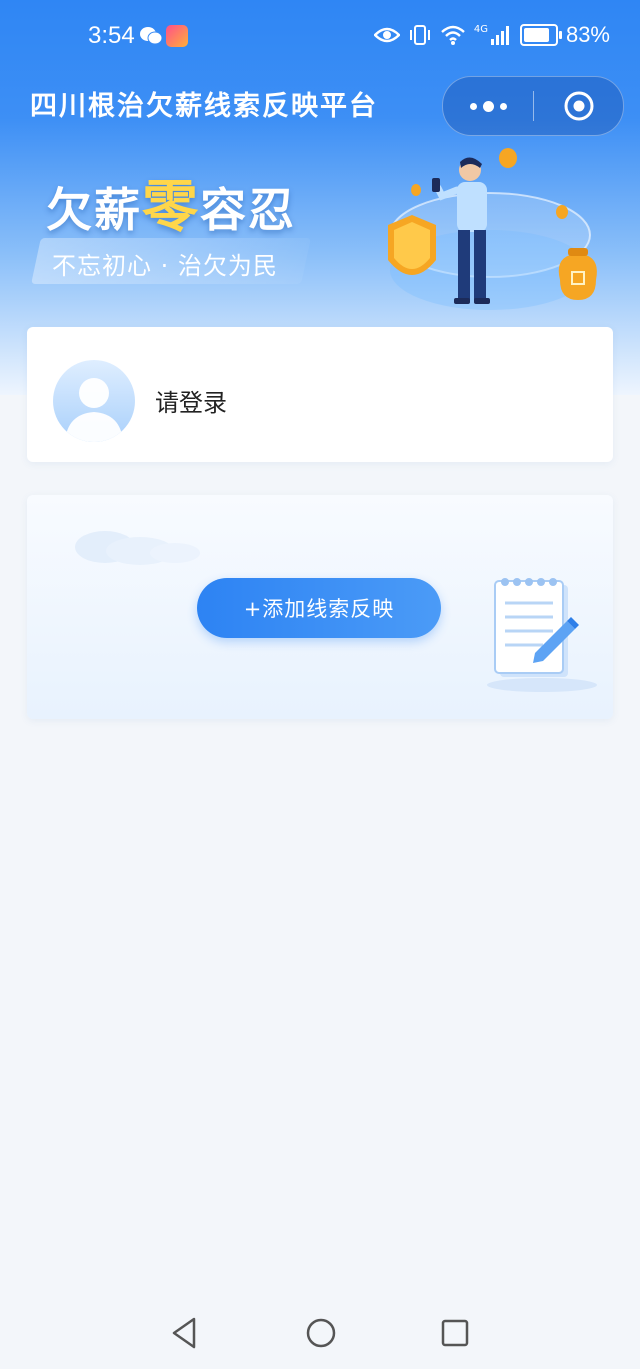 The height and width of the screenshot is (1369, 640). What do you see at coordinates (320, 394) in the screenshot?
I see `user-login-card: 请登录` at bounding box center [320, 394].